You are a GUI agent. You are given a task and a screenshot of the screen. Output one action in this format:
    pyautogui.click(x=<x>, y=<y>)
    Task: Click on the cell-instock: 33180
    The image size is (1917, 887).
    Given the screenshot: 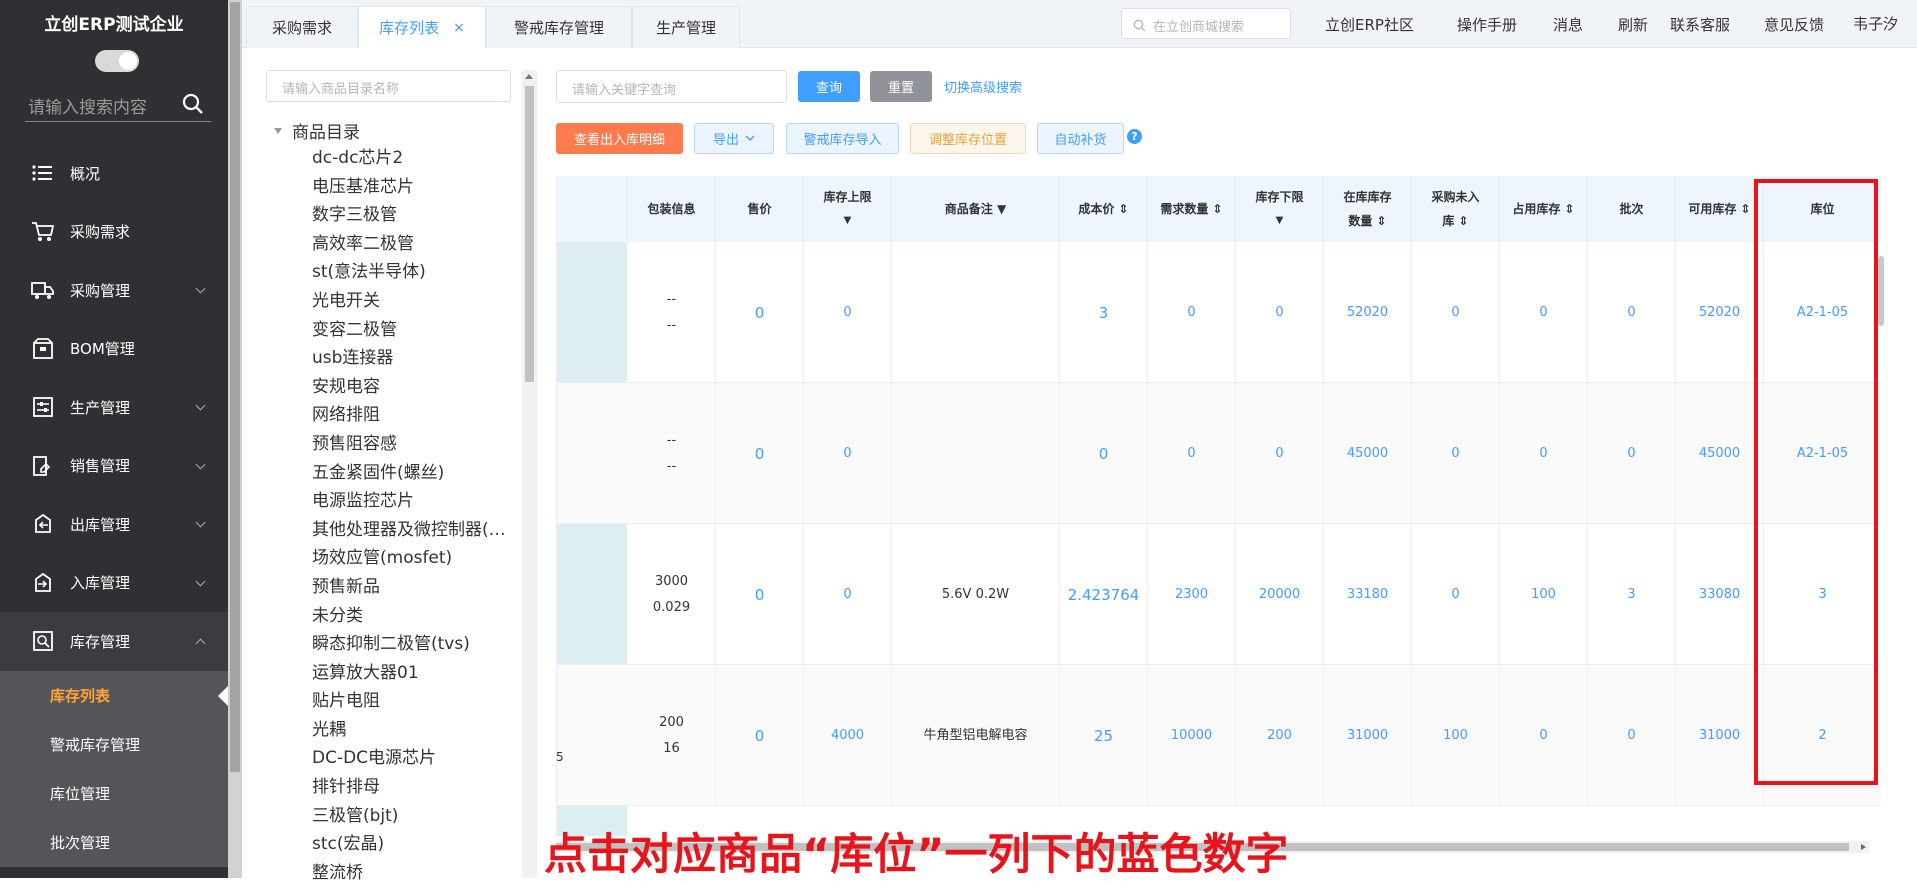 What is the action you would take?
    pyautogui.click(x=1368, y=594)
    